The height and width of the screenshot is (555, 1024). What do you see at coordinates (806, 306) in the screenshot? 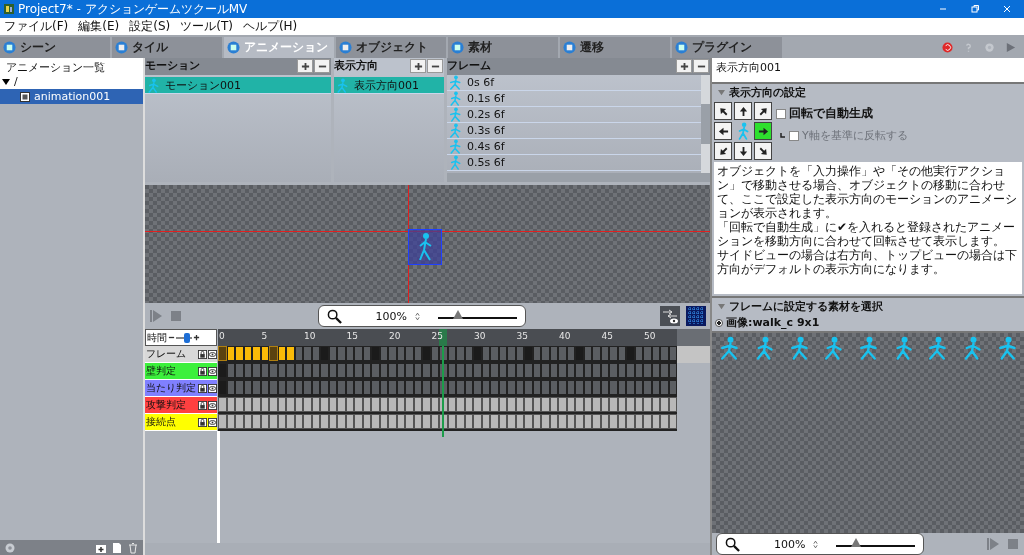
I see `section-title: フレームに設定する素材を選択` at bounding box center [806, 306].